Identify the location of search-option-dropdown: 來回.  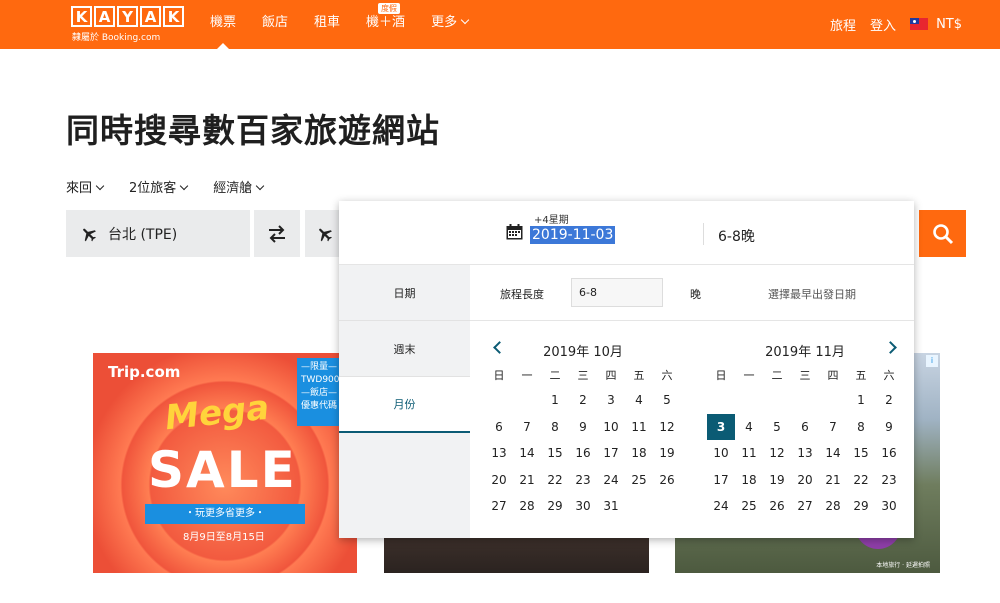
(85, 186).